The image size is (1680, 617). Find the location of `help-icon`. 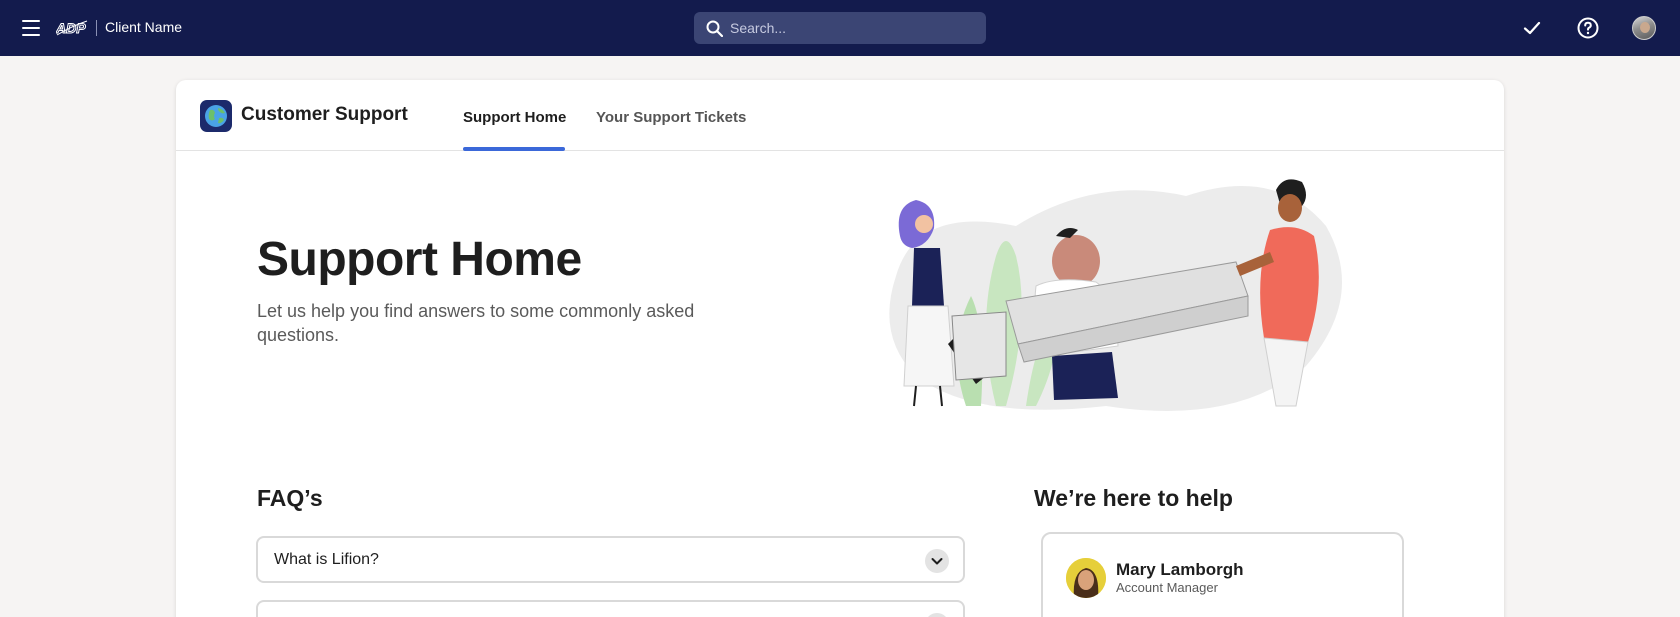

help-icon is located at coordinates (1588, 28).